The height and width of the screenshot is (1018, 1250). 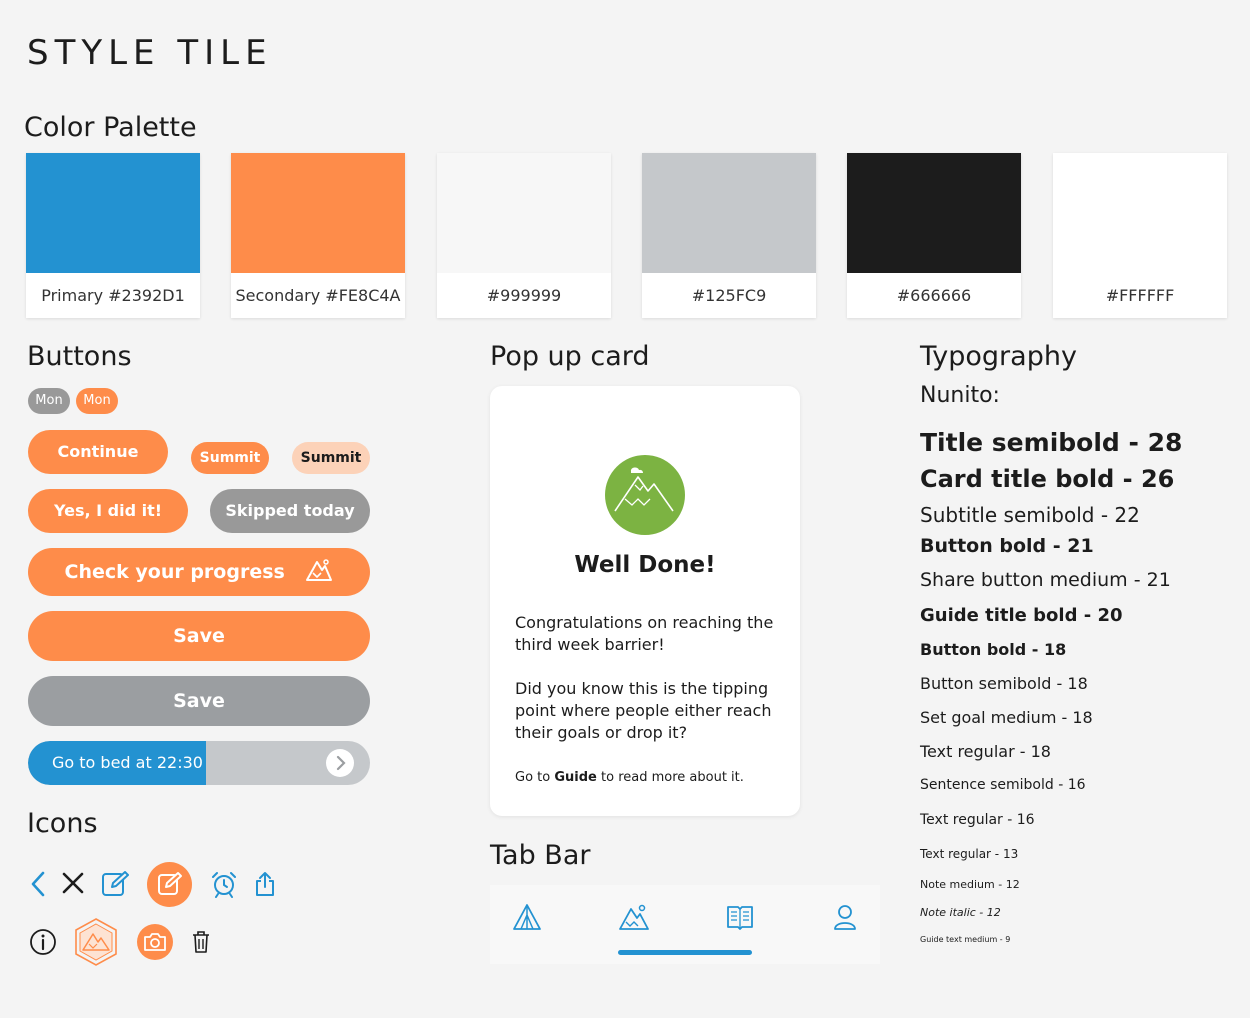 I want to click on swatch-grey: #125FC9, so click(x=729, y=235).